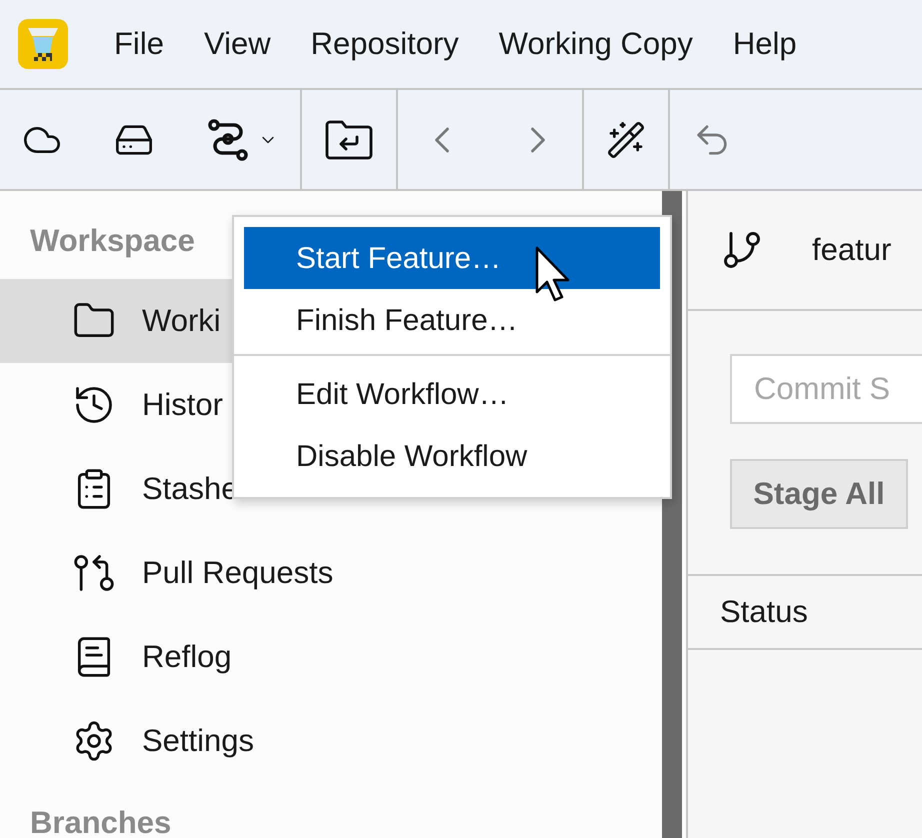 The image size is (922, 838). I want to click on section-heading: Workspace, so click(112, 241).